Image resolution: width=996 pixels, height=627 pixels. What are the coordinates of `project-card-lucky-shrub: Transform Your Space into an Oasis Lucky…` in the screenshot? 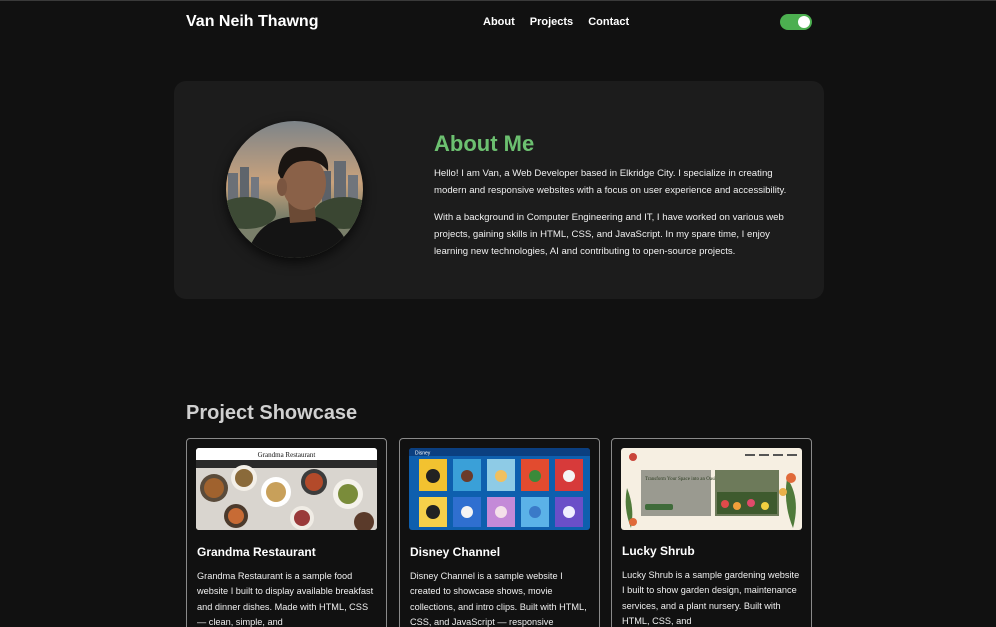 It's located at (711, 532).